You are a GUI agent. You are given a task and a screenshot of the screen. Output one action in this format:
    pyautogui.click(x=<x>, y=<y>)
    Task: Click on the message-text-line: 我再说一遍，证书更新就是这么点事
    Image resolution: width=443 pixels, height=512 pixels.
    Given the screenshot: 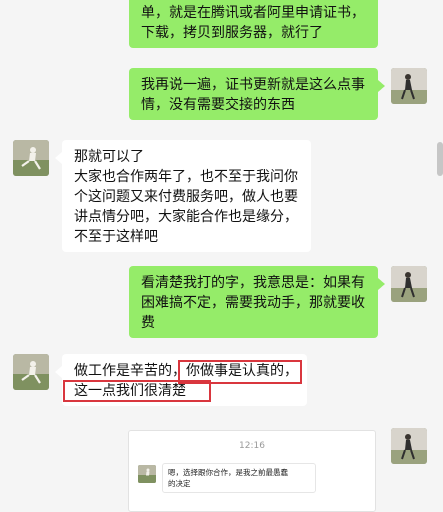 What is the action you would take?
    pyautogui.click(x=253, y=85)
    